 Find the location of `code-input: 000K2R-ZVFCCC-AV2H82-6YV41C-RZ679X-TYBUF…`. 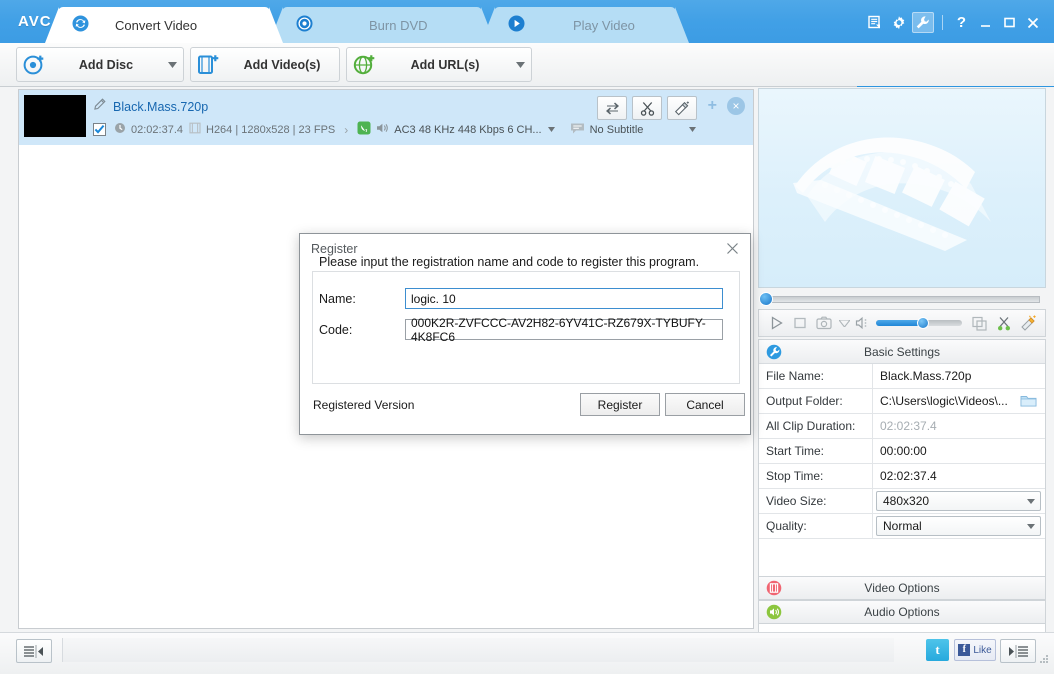

code-input: 000K2R-ZVFCCC-AV2H82-6YV41C-RZ679X-TYBUF… is located at coordinates (564, 330).